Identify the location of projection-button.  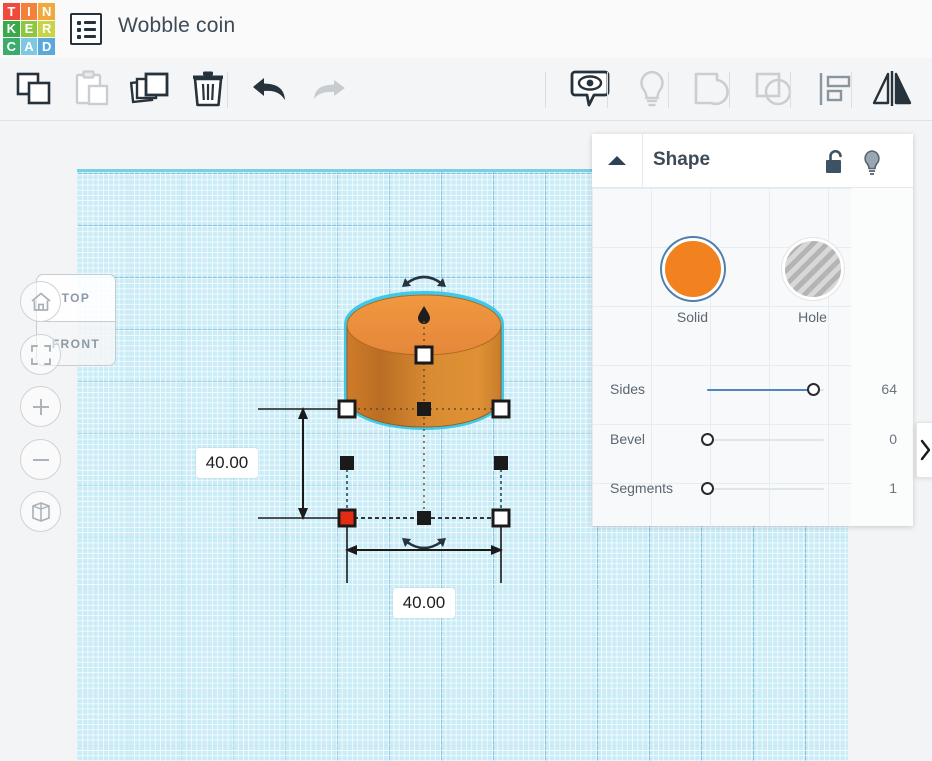
(40, 511).